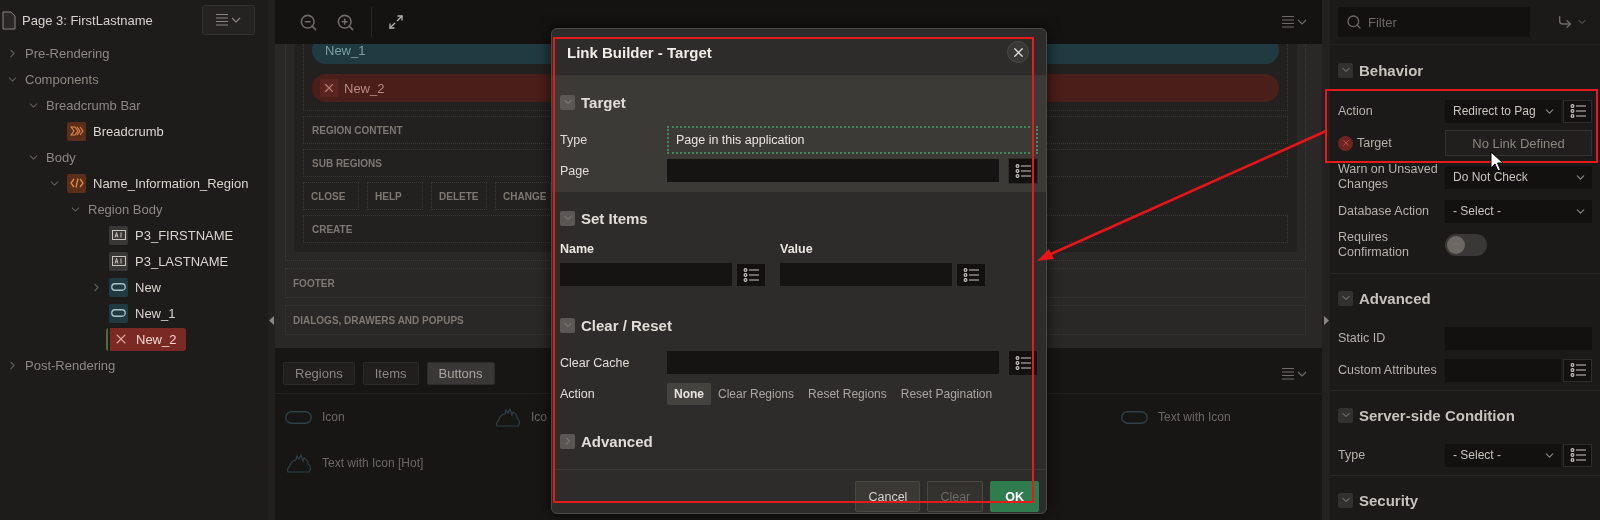 Image resolution: width=1600 pixels, height=520 pixels. What do you see at coordinates (1387, 370) in the screenshot?
I see `field-label: Custom Attributes` at bounding box center [1387, 370].